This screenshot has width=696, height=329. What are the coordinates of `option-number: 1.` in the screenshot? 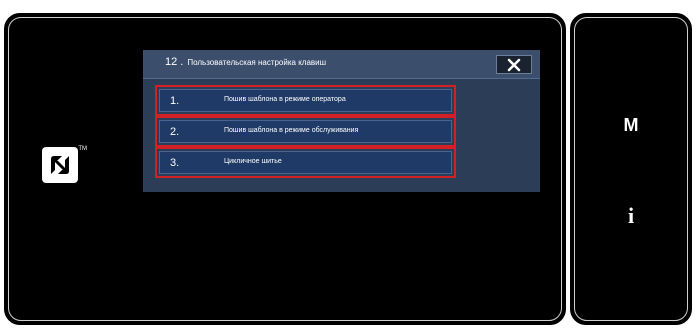 It's located at (175, 101).